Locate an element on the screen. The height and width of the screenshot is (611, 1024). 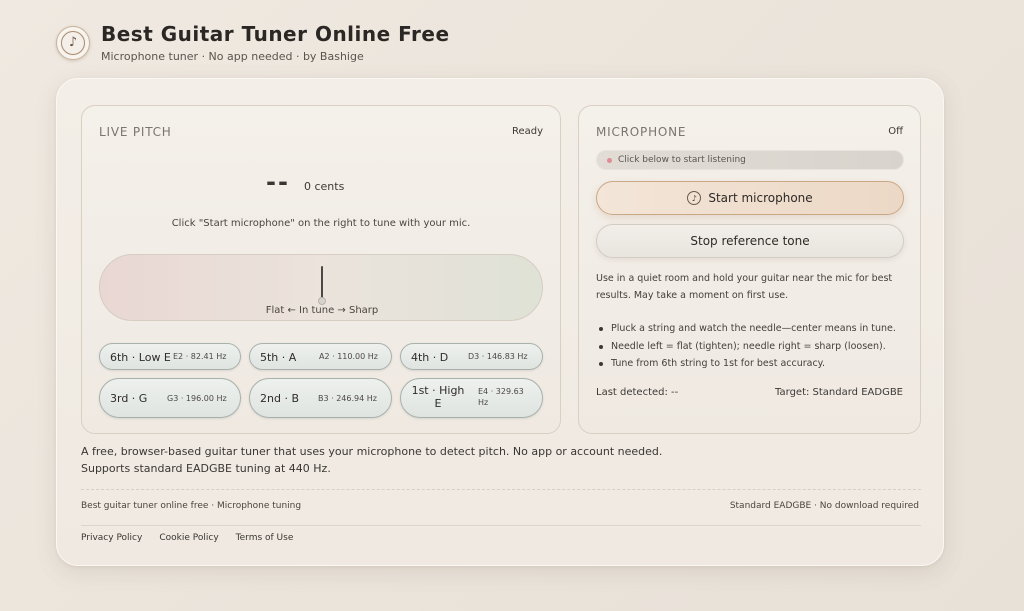
string-frequency: D3 · 146.83 Hz is located at coordinates (498, 356).